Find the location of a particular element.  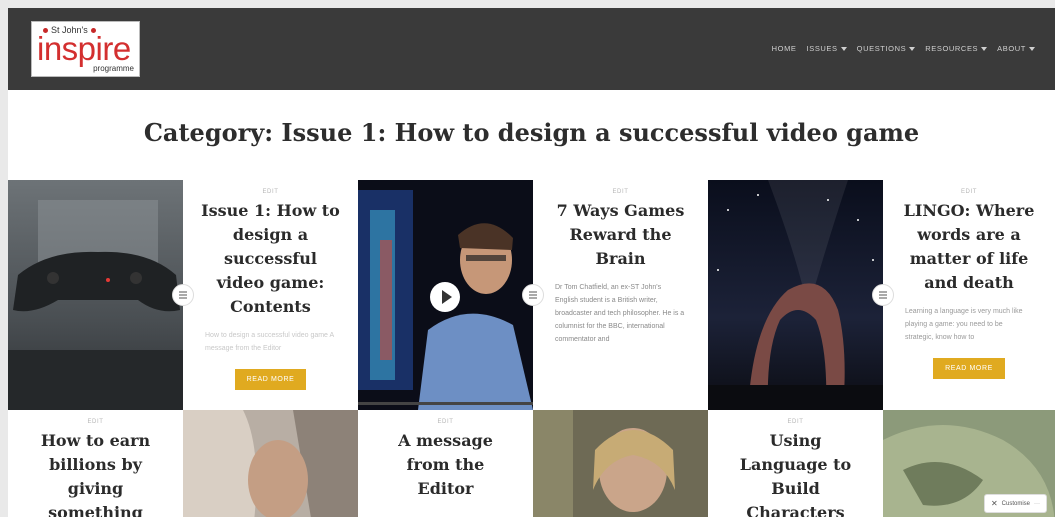

customise-button: ✕ Customise ··· is located at coordinates (1015, 503).